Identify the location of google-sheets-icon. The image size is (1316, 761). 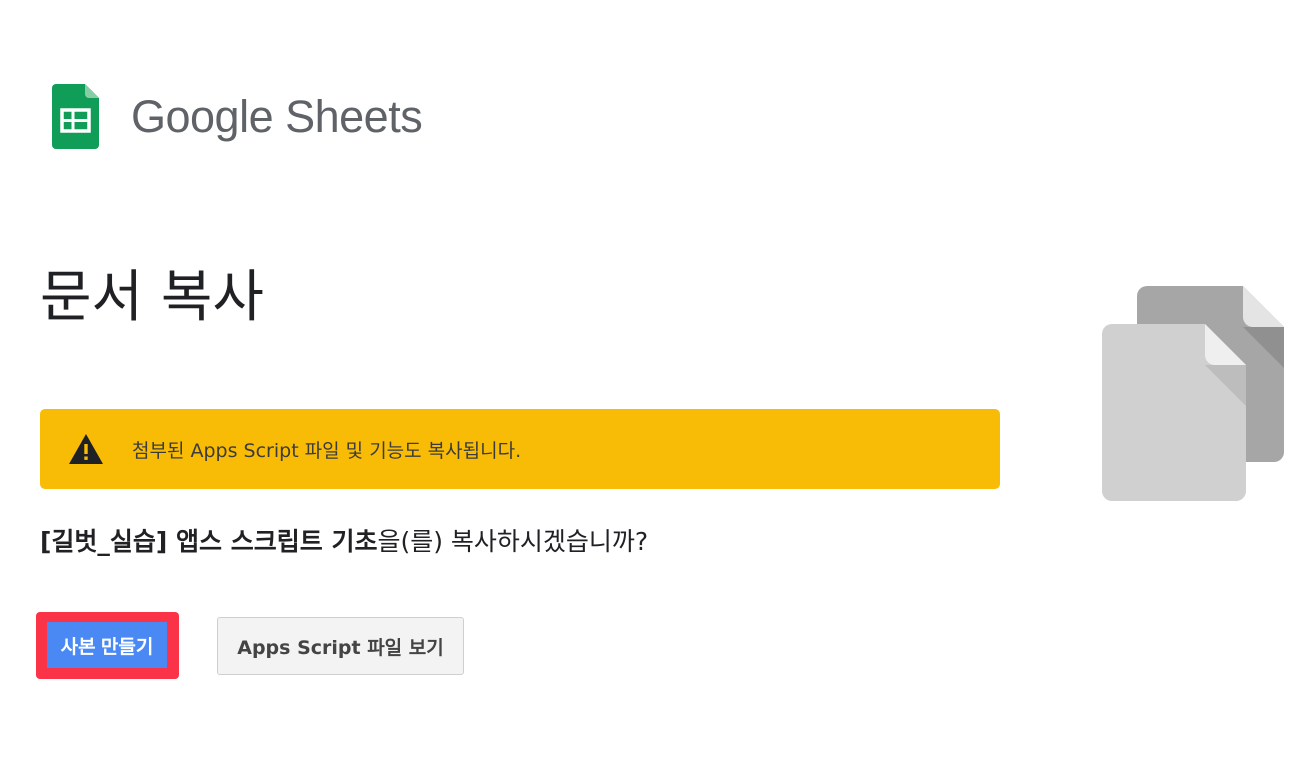
(75, 116).